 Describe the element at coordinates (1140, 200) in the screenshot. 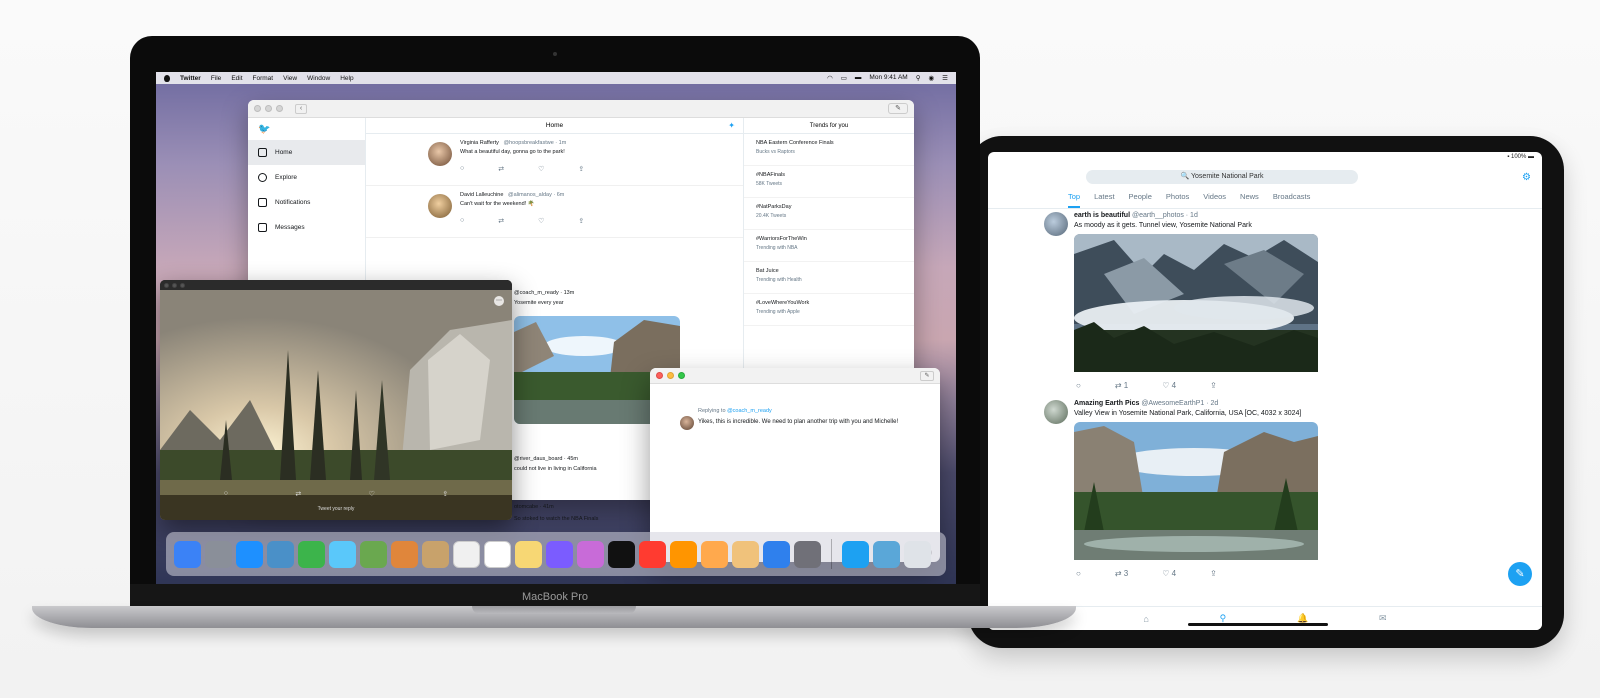

I see `tab-people: People` at that location.